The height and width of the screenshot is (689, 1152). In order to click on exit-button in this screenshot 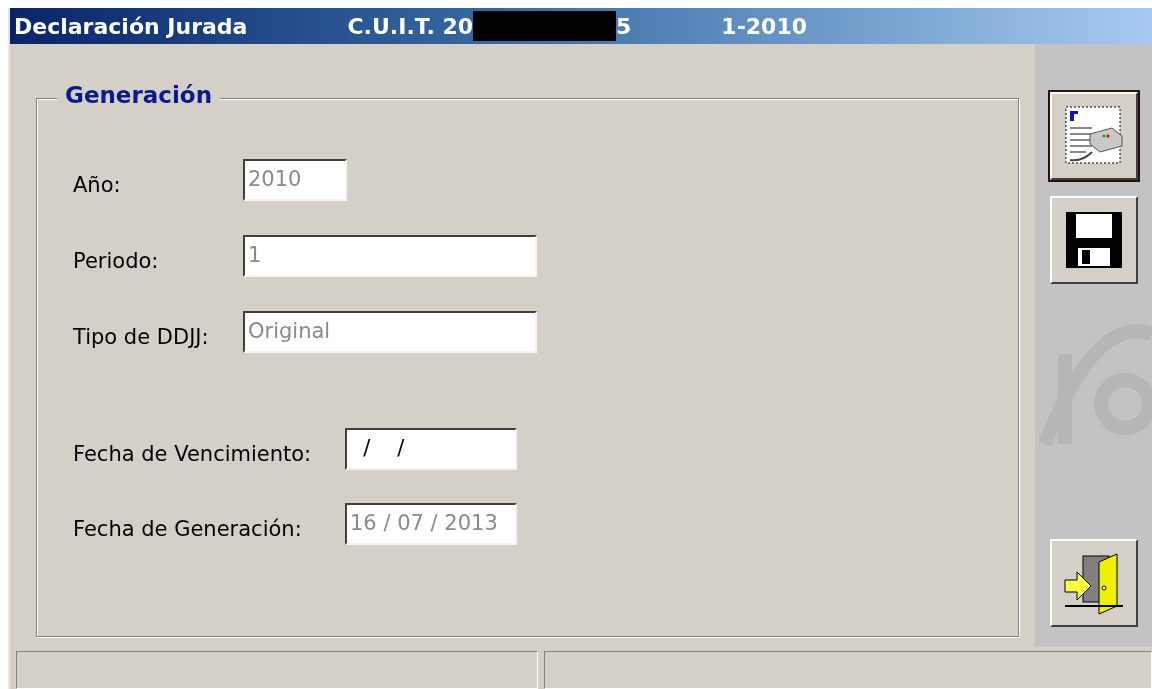, I will do `click(1093, 583)`.